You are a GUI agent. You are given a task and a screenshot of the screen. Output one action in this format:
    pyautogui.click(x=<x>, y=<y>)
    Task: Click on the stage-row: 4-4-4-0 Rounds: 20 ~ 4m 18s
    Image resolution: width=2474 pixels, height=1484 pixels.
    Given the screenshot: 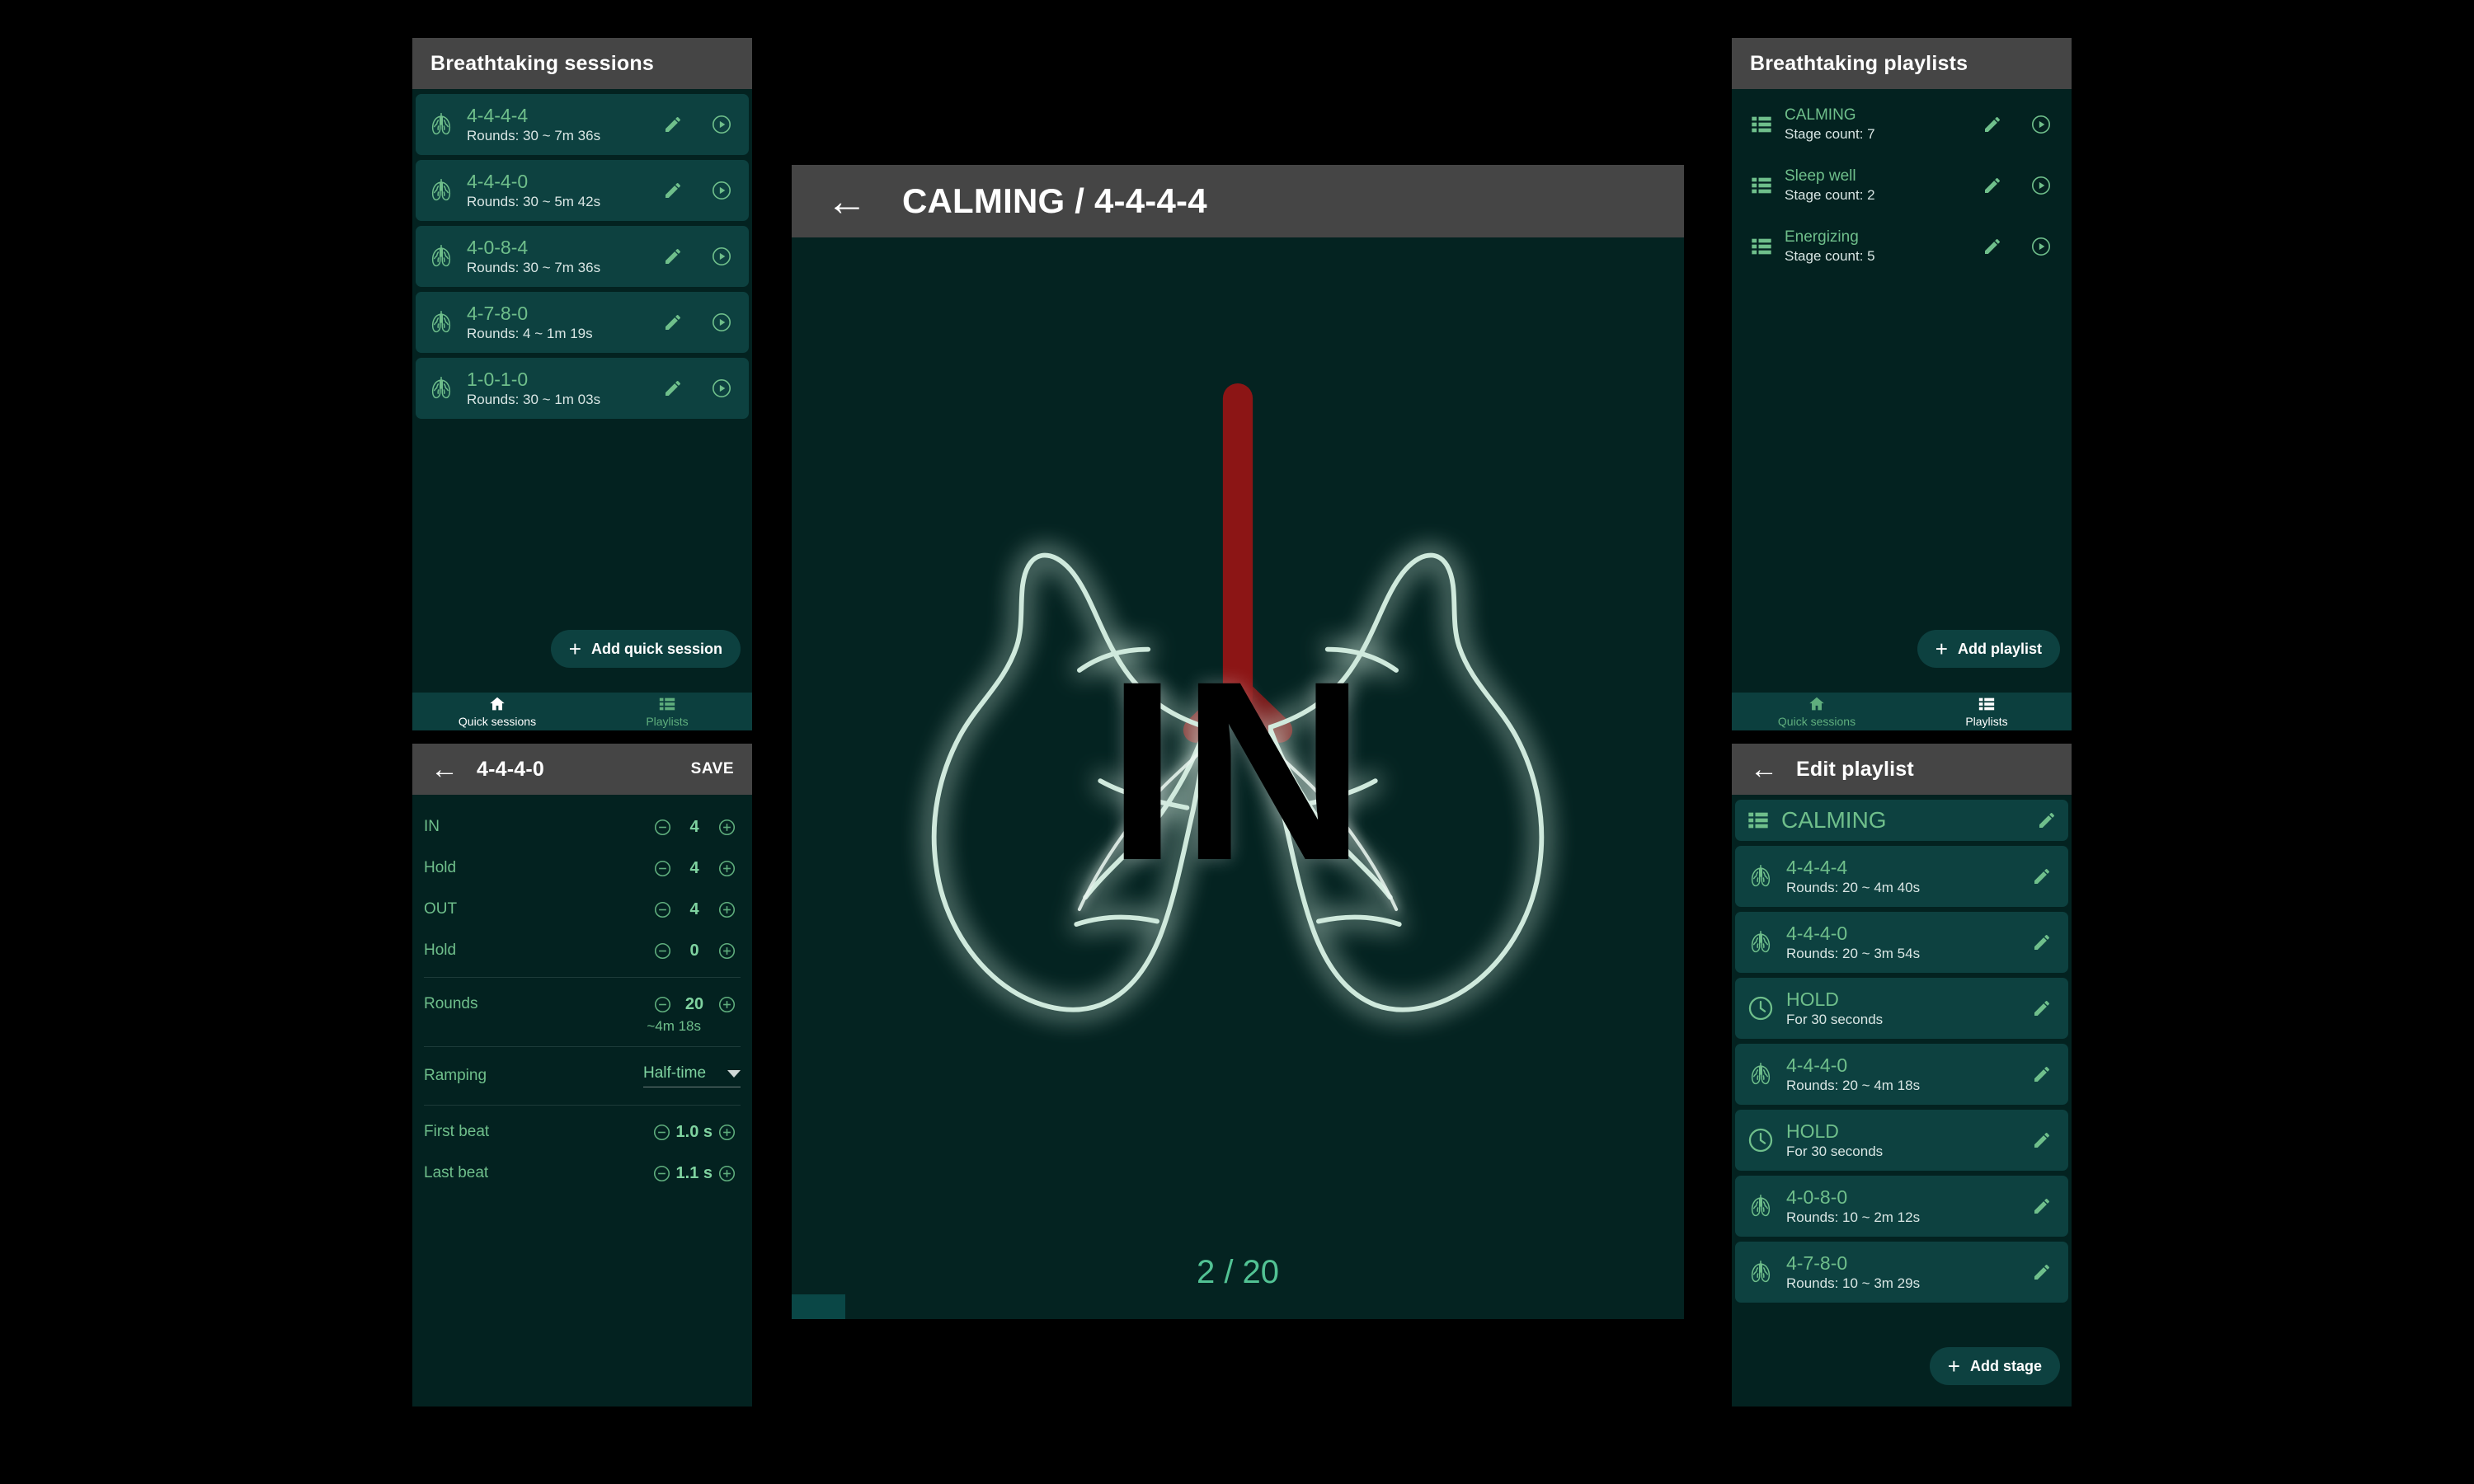 What is the action you would take?
    pyautogui.click(x=1901, y=1074)
    